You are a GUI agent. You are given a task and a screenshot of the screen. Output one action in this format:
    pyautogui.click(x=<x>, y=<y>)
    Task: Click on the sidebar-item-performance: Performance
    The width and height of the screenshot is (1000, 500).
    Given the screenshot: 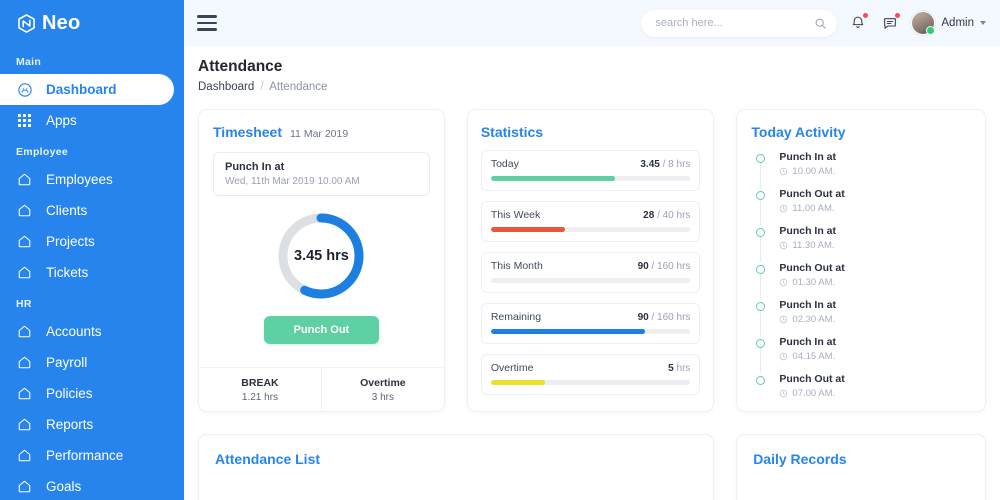 What is the action you would take?
    pyautogui.click(x=92, y=455)
    